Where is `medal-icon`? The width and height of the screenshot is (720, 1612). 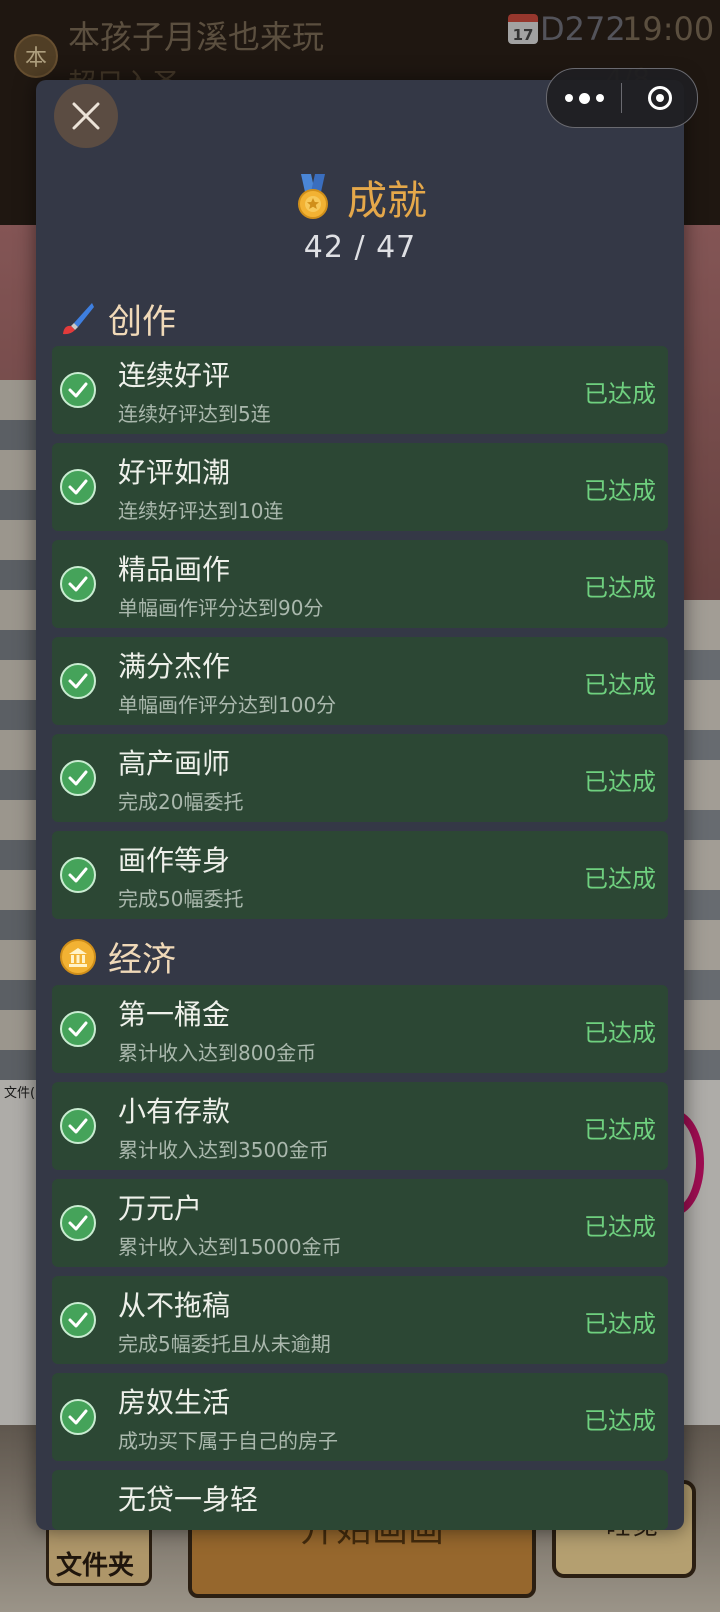
medal-icon is located at coordinates (313, 196).